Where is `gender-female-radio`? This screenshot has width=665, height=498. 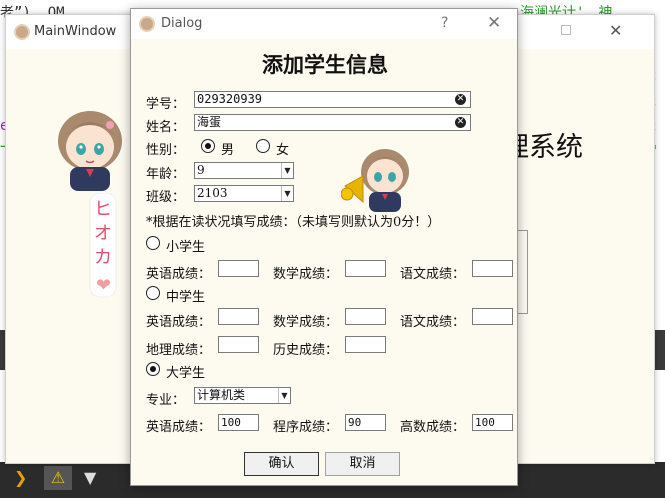 gender-female-radio is located at coordinates (263, 146).